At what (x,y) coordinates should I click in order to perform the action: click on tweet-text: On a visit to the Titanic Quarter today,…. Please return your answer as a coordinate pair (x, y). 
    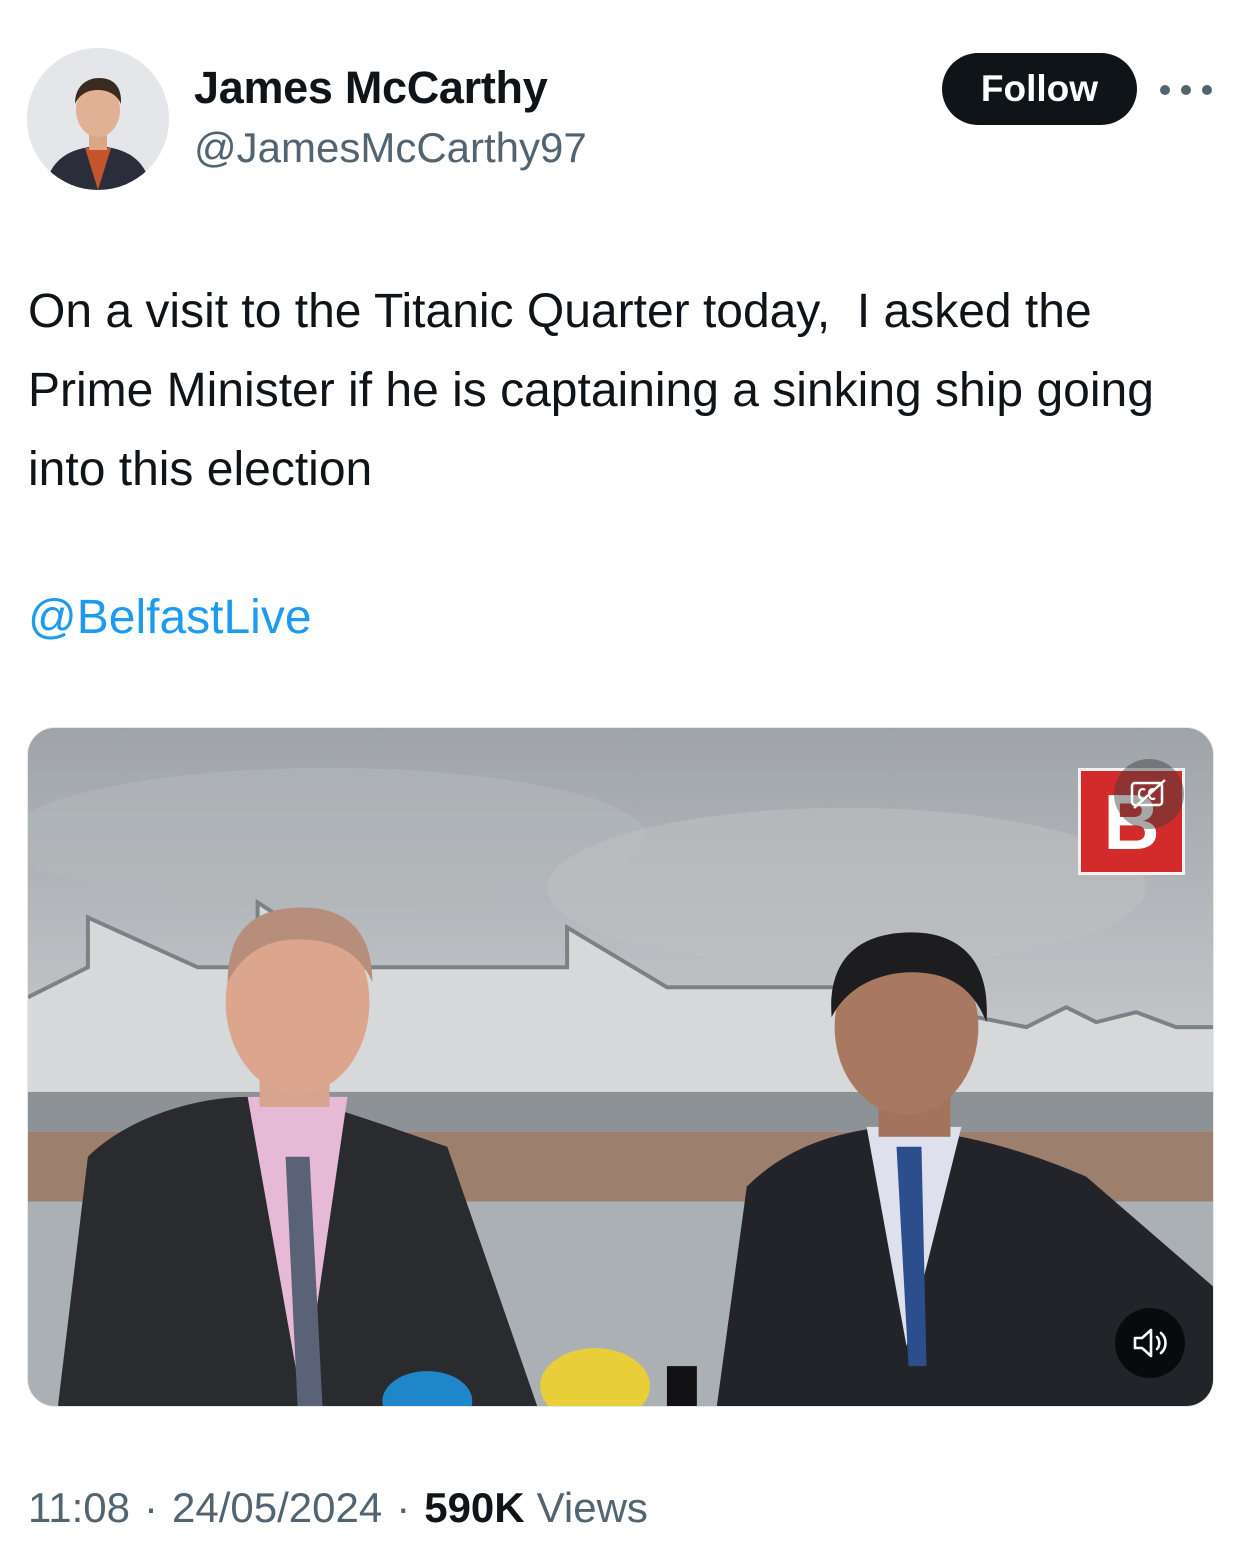
    Looking at the image, I should click on (598, 390).